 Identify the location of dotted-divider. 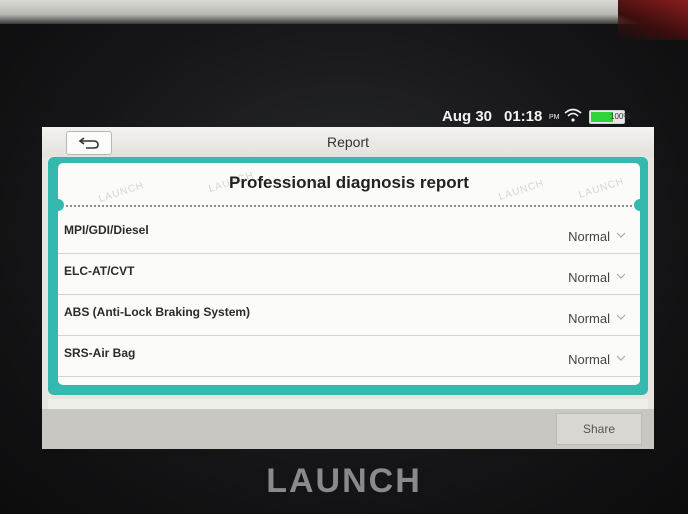
(349, 206).